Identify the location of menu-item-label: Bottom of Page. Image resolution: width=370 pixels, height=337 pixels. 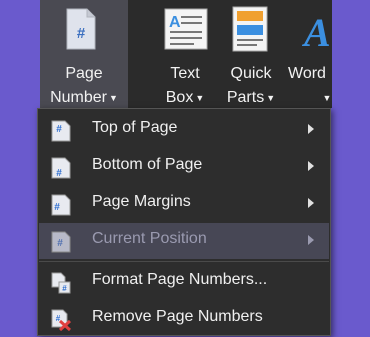
(147, 164).